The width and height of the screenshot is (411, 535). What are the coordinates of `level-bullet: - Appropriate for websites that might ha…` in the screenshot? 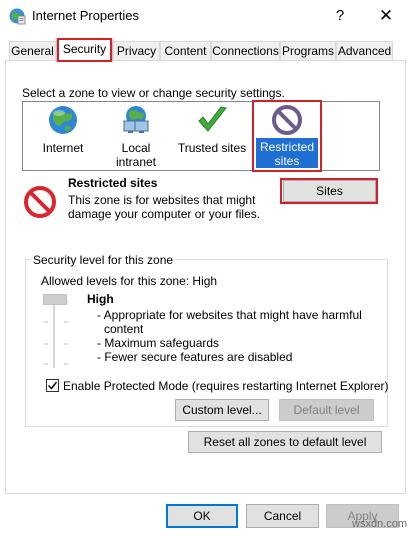 It's located at (229, 315).